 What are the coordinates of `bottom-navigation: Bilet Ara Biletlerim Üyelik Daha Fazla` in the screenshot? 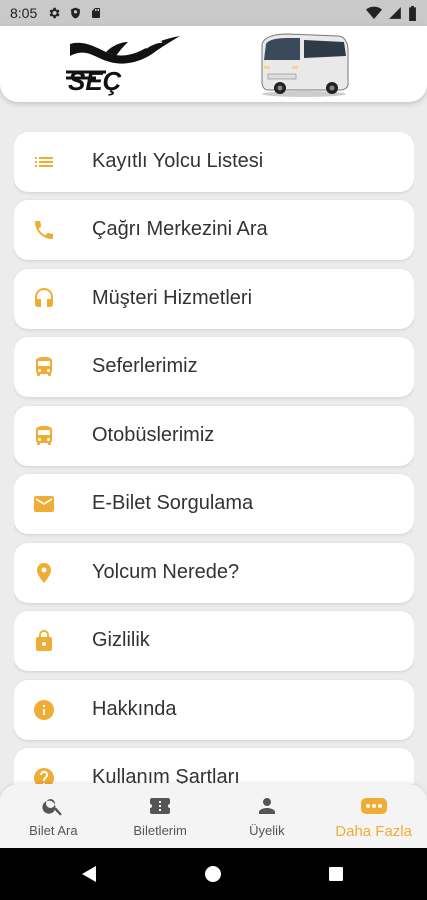 It's located at (213, 816).